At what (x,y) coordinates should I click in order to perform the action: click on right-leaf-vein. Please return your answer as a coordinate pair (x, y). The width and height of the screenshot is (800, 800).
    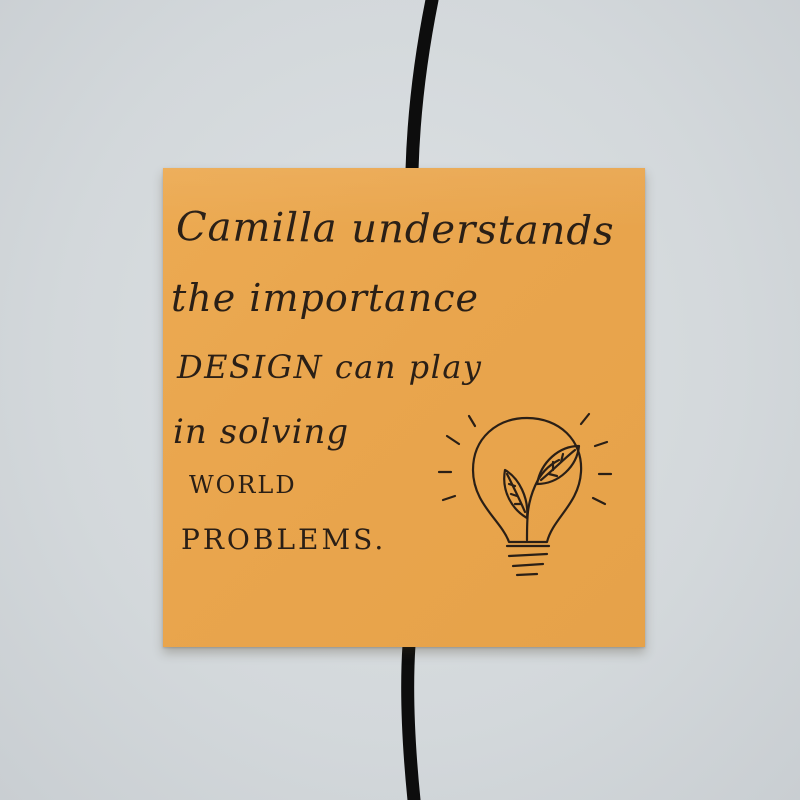
    Looking at the image, I should click on (558, 465).